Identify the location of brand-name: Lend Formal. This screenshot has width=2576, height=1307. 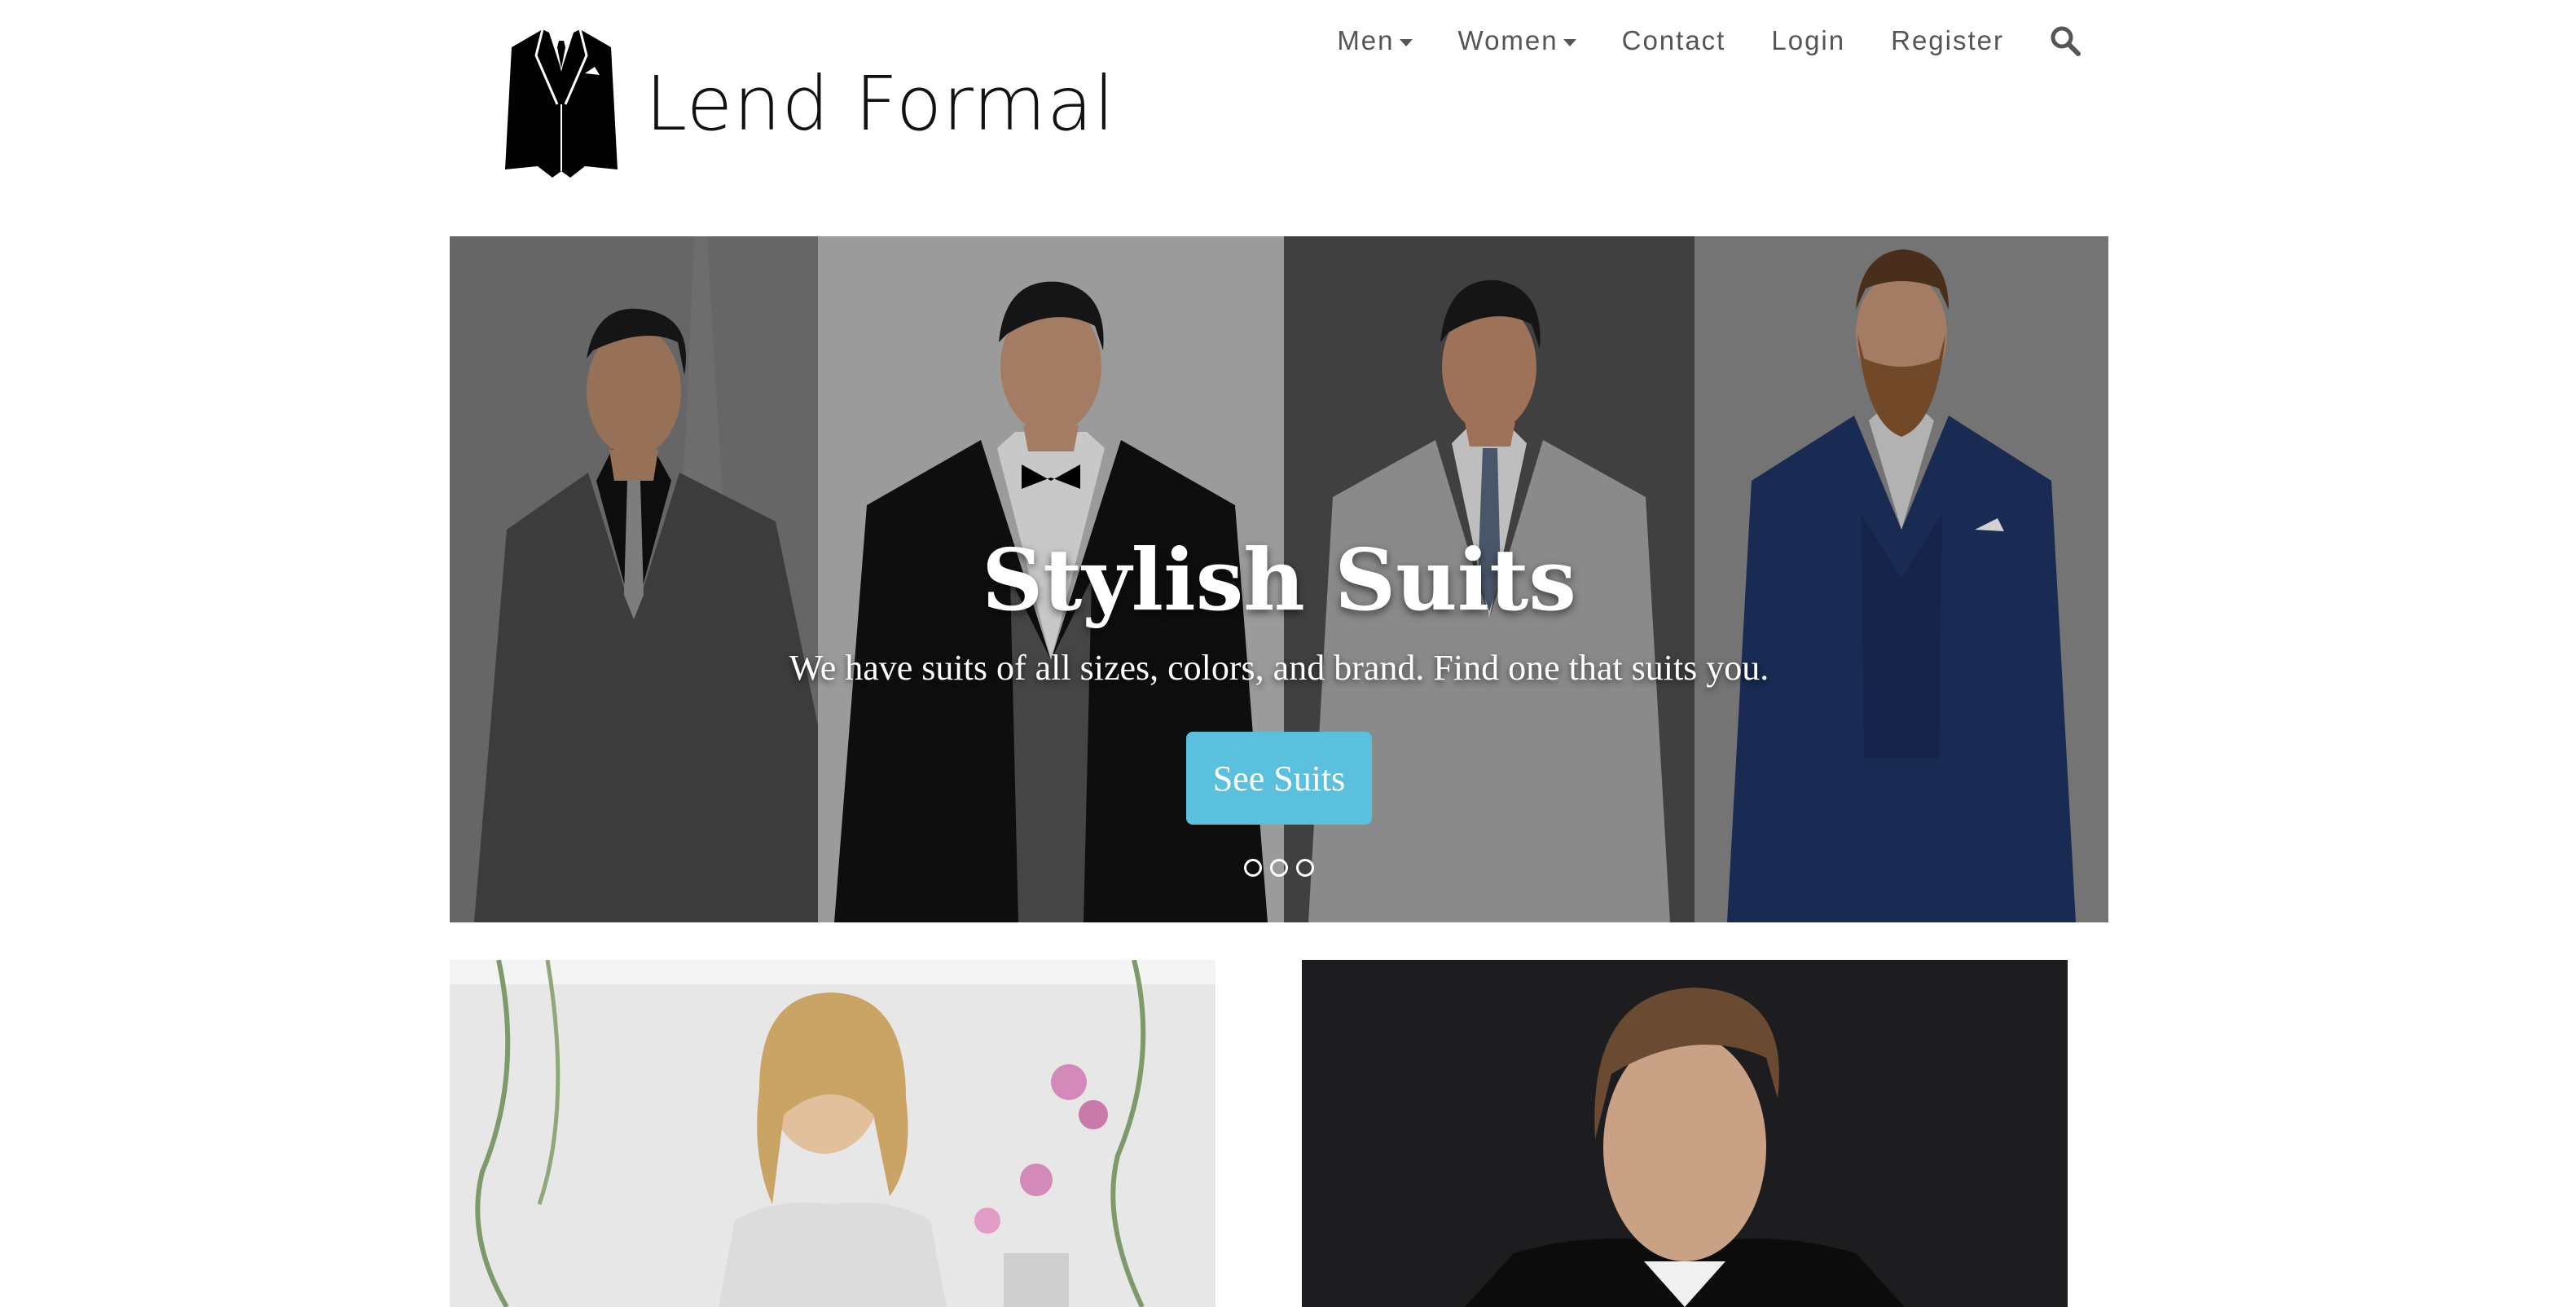
(880, 103).